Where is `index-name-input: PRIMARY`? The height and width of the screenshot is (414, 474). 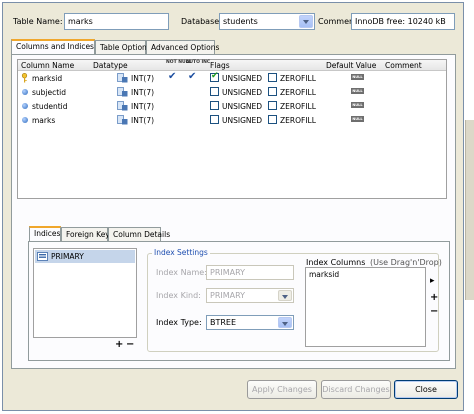
index-name-input: PRIMARY is located at coordinates (250, 272).